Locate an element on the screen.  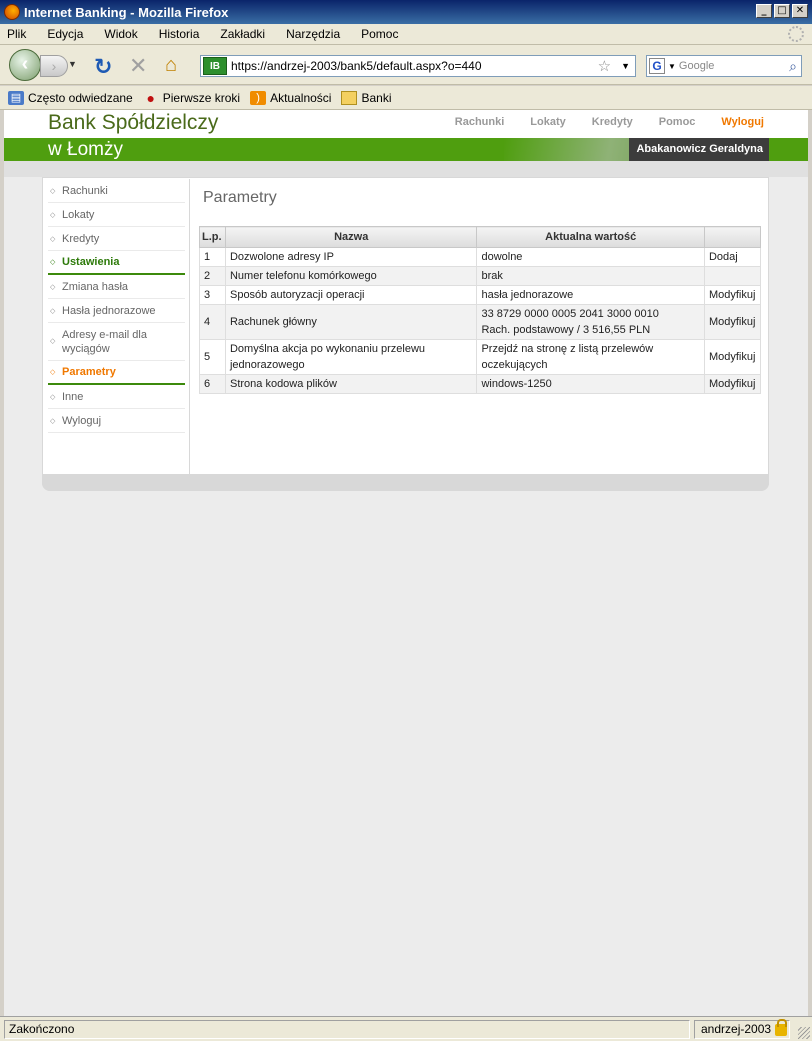
user-name: Abakanowicz Geraldyna is located at coordinates (699, 149).